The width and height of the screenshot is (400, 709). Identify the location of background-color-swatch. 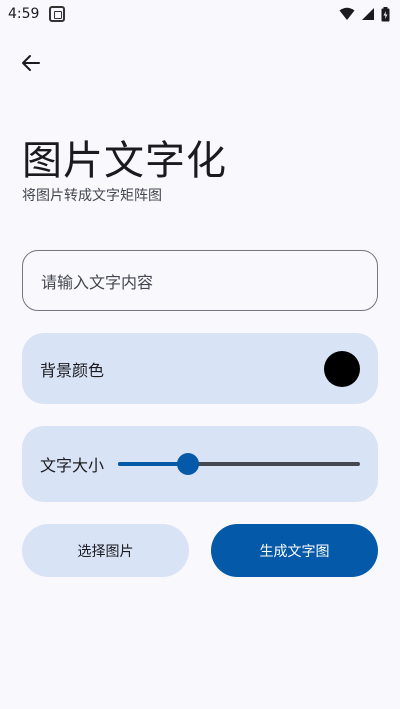
(342, 368).